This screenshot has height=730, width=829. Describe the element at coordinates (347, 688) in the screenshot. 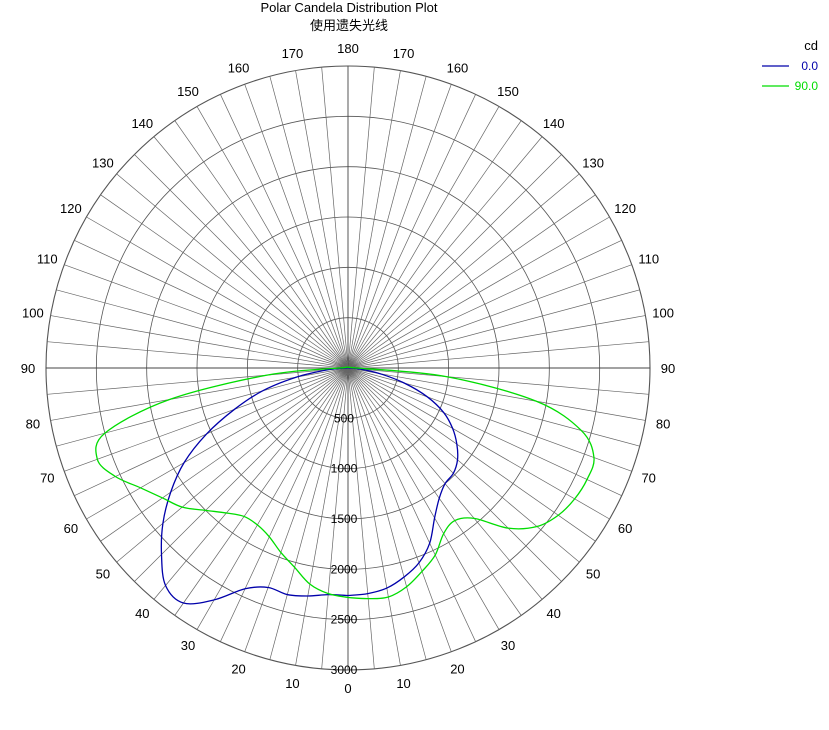

I see `angle-tick-label: 0` at that location.